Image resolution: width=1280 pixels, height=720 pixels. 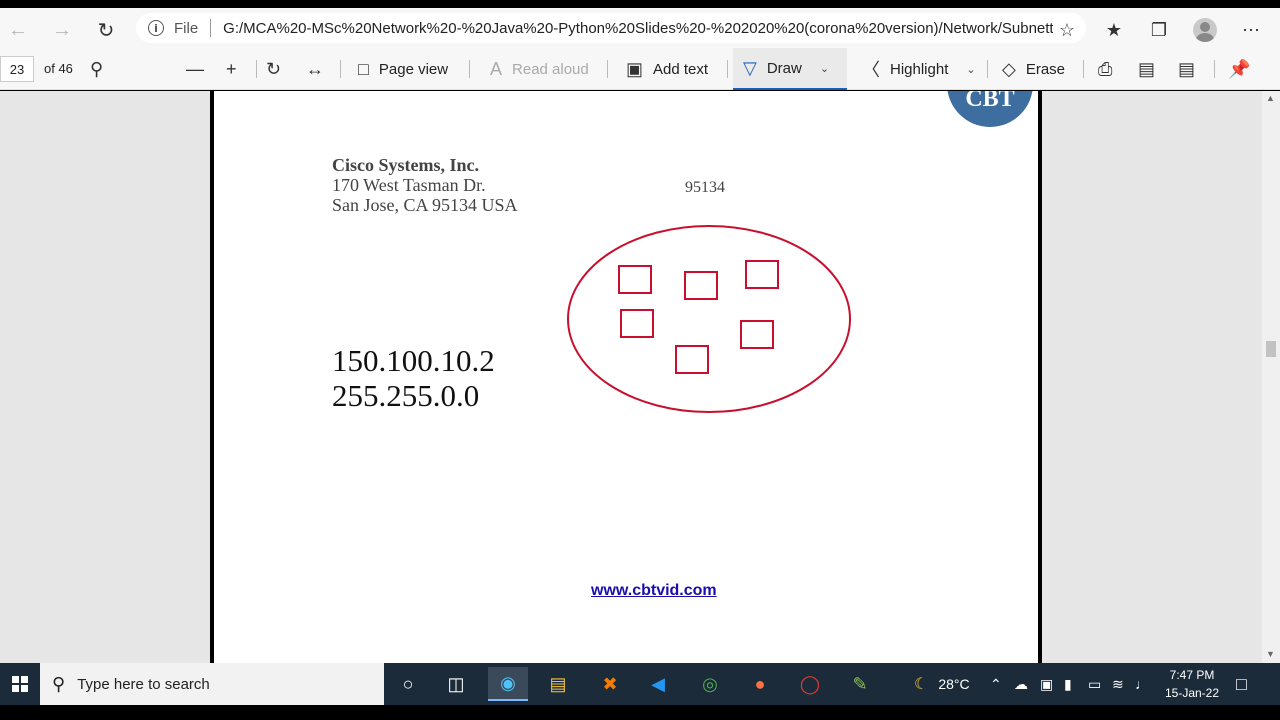 What do you see at coordinates (1068, 684) in the screenshot?
I see `microphone-icon: ▮` at bounding box center [1068, 684].